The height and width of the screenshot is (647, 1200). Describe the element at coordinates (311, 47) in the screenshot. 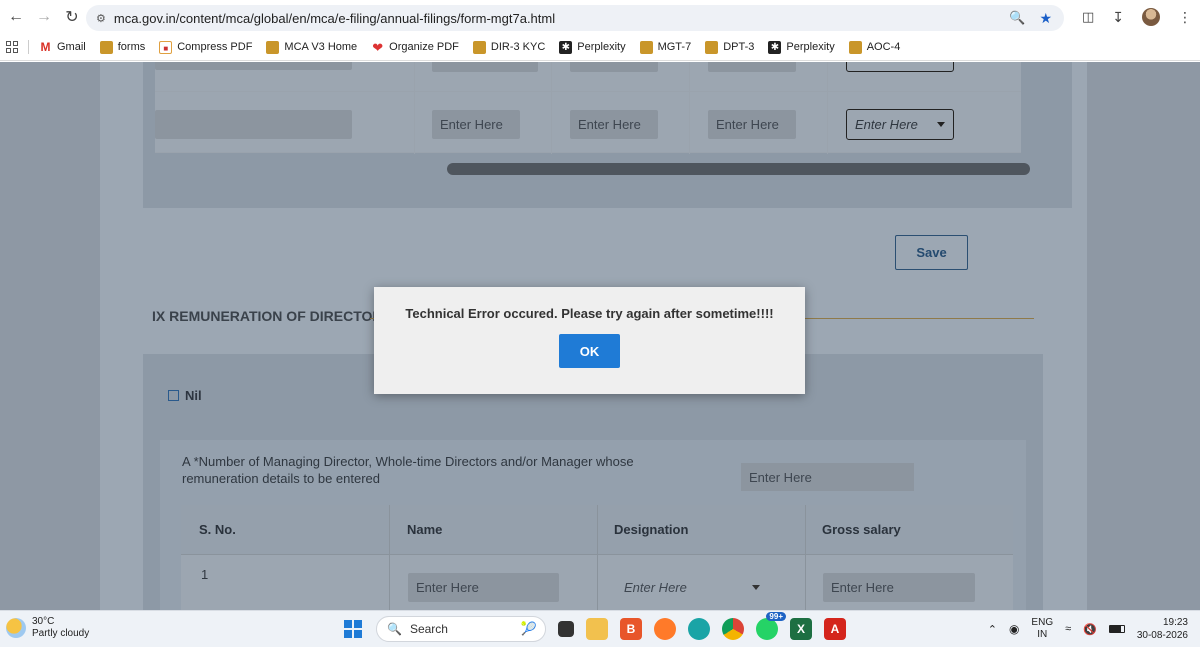

I see `bookmark-mca-v3-home: MCA V3 Home` at that location.